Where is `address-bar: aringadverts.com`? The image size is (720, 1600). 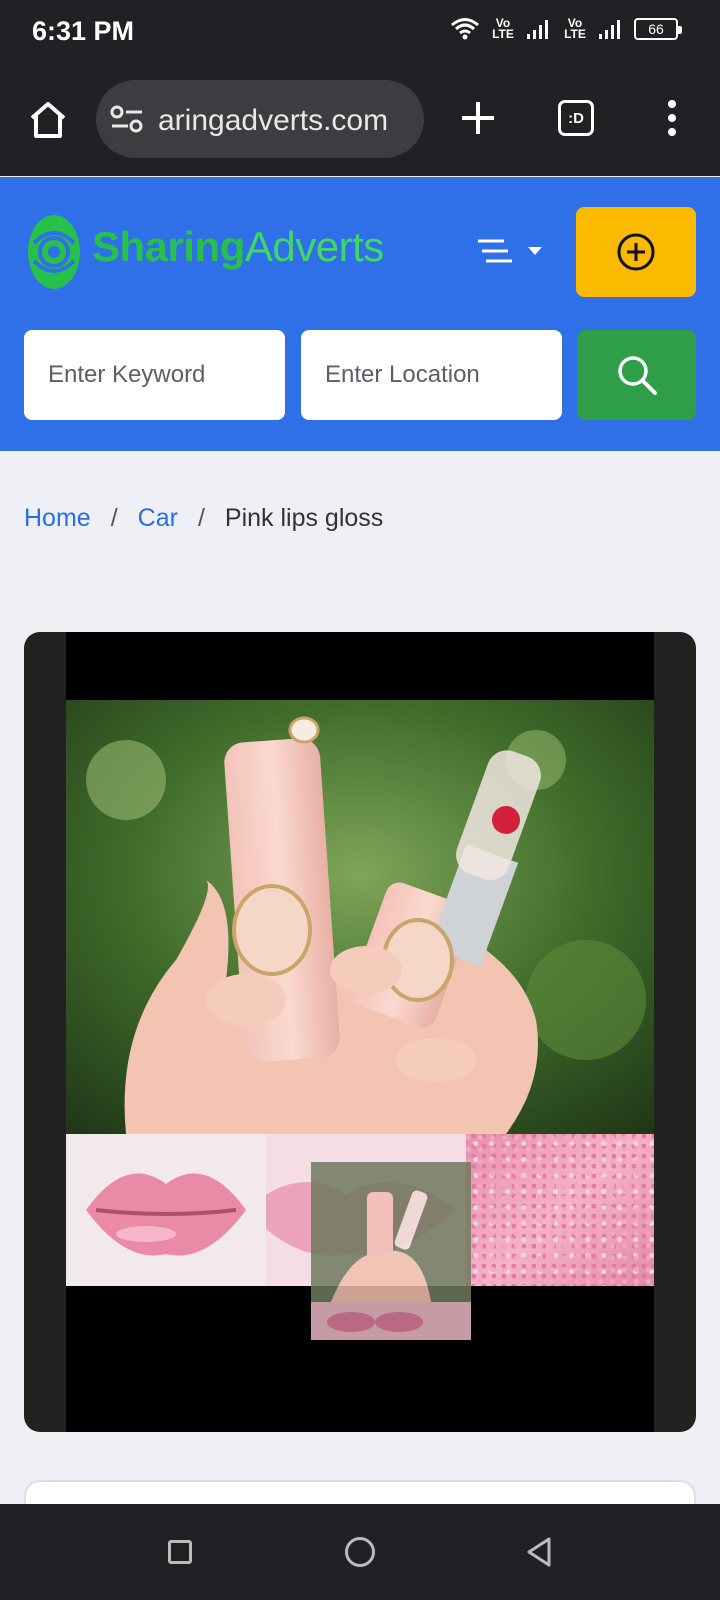 address-bar: aringadverts.com is located at coordinates (260, 119).